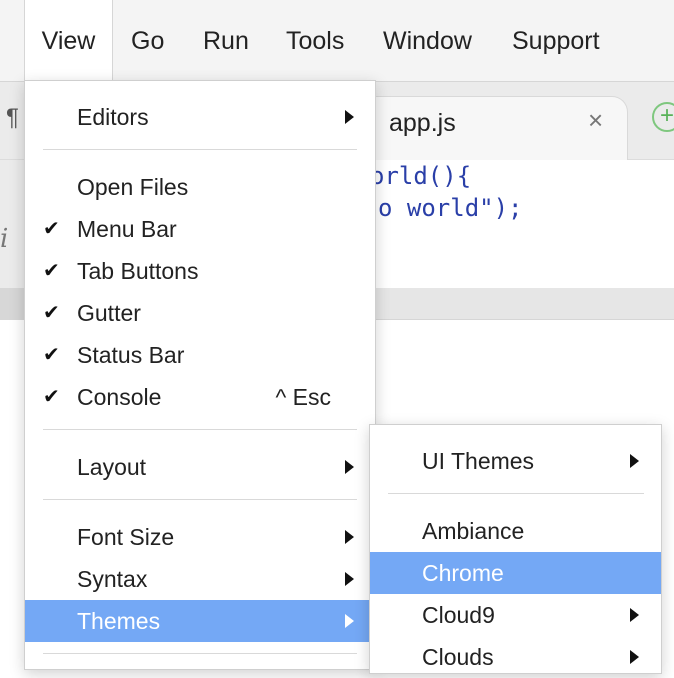 The height and width of the screenshot is (678, 674). What do you see at coordinates (200, 355) in the screenshot?
I see `menu-item-status-bar: ✔ Status Bar` at bounding box center [200, 355].